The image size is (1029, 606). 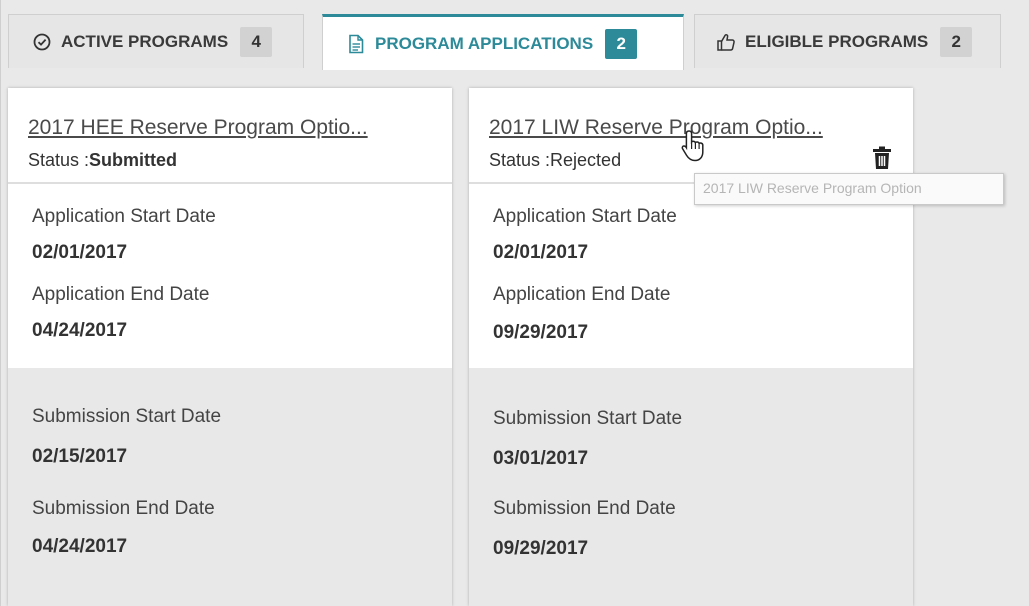 I want to click on status-value: Rejected, so click(x=586, y=160).